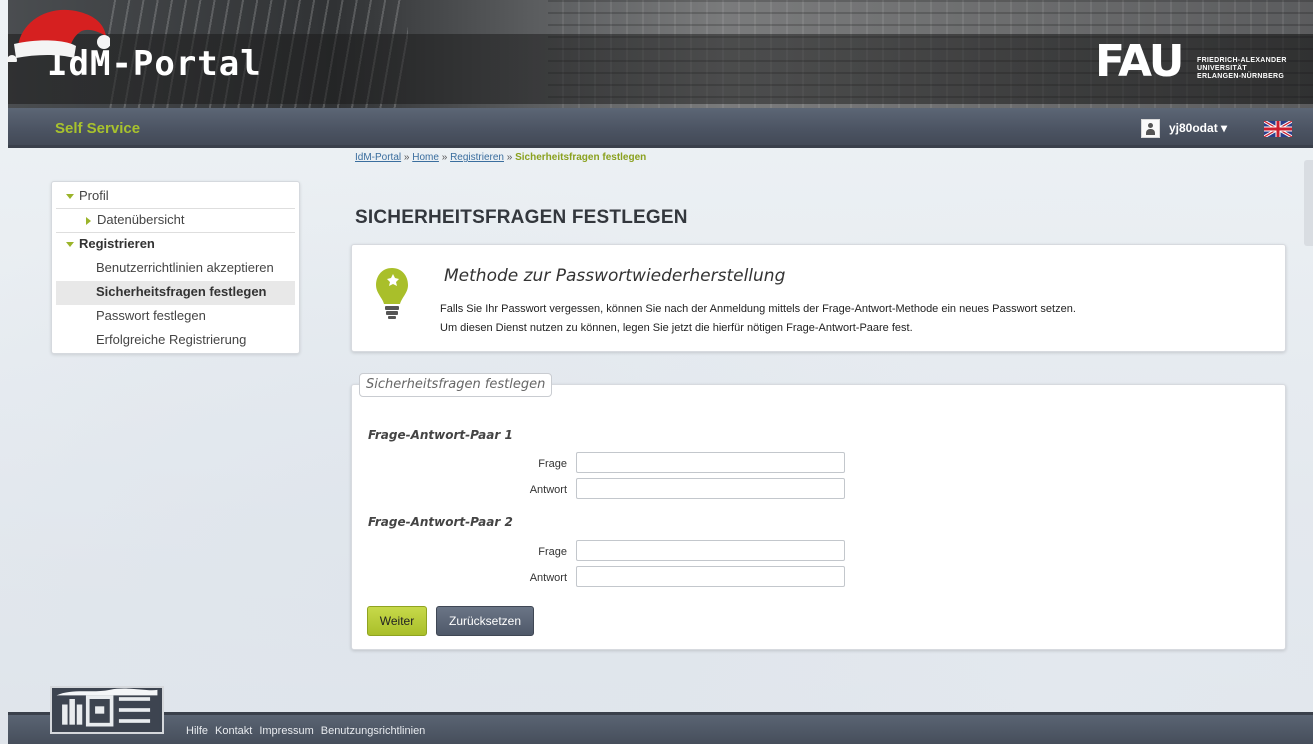 The image size is (1313, 744). Describe the element at coordinates (1222, 68) in the screenshot. I see `fau-line-2: UNIVERSITÄT` at that location.